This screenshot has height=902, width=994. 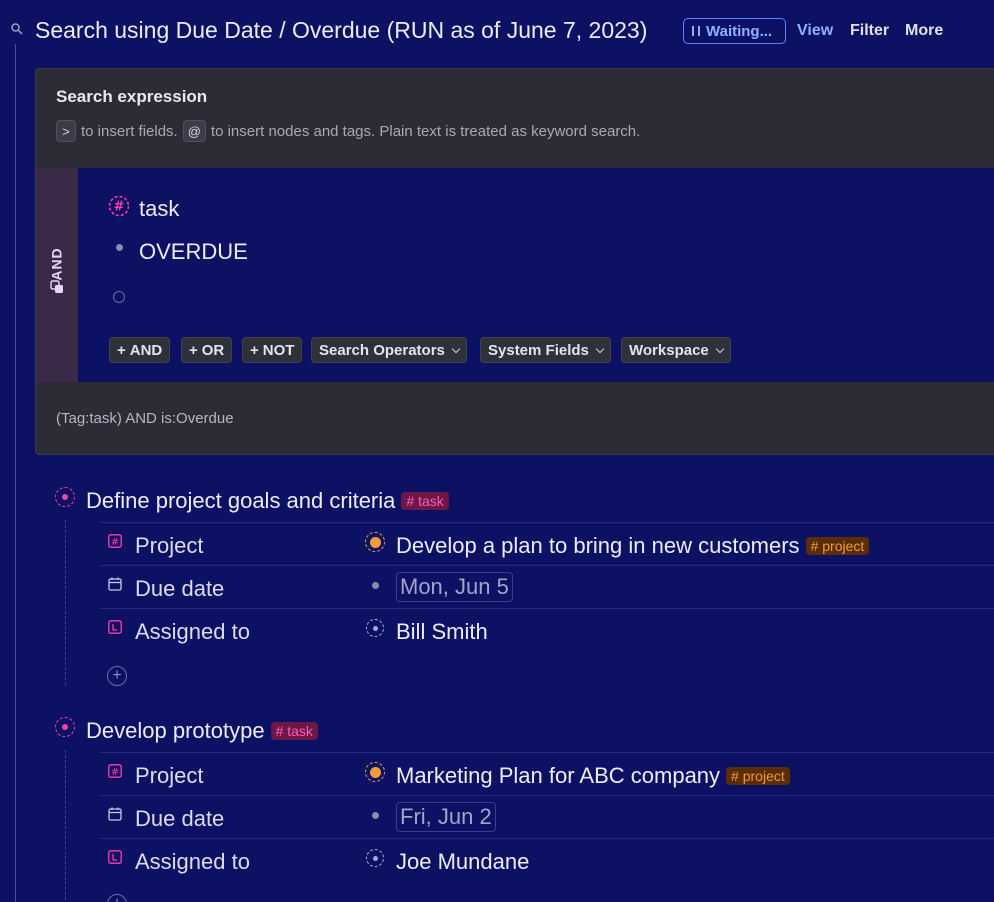 I want to click on add-not-label: NOT, so click(x=278, y=350).